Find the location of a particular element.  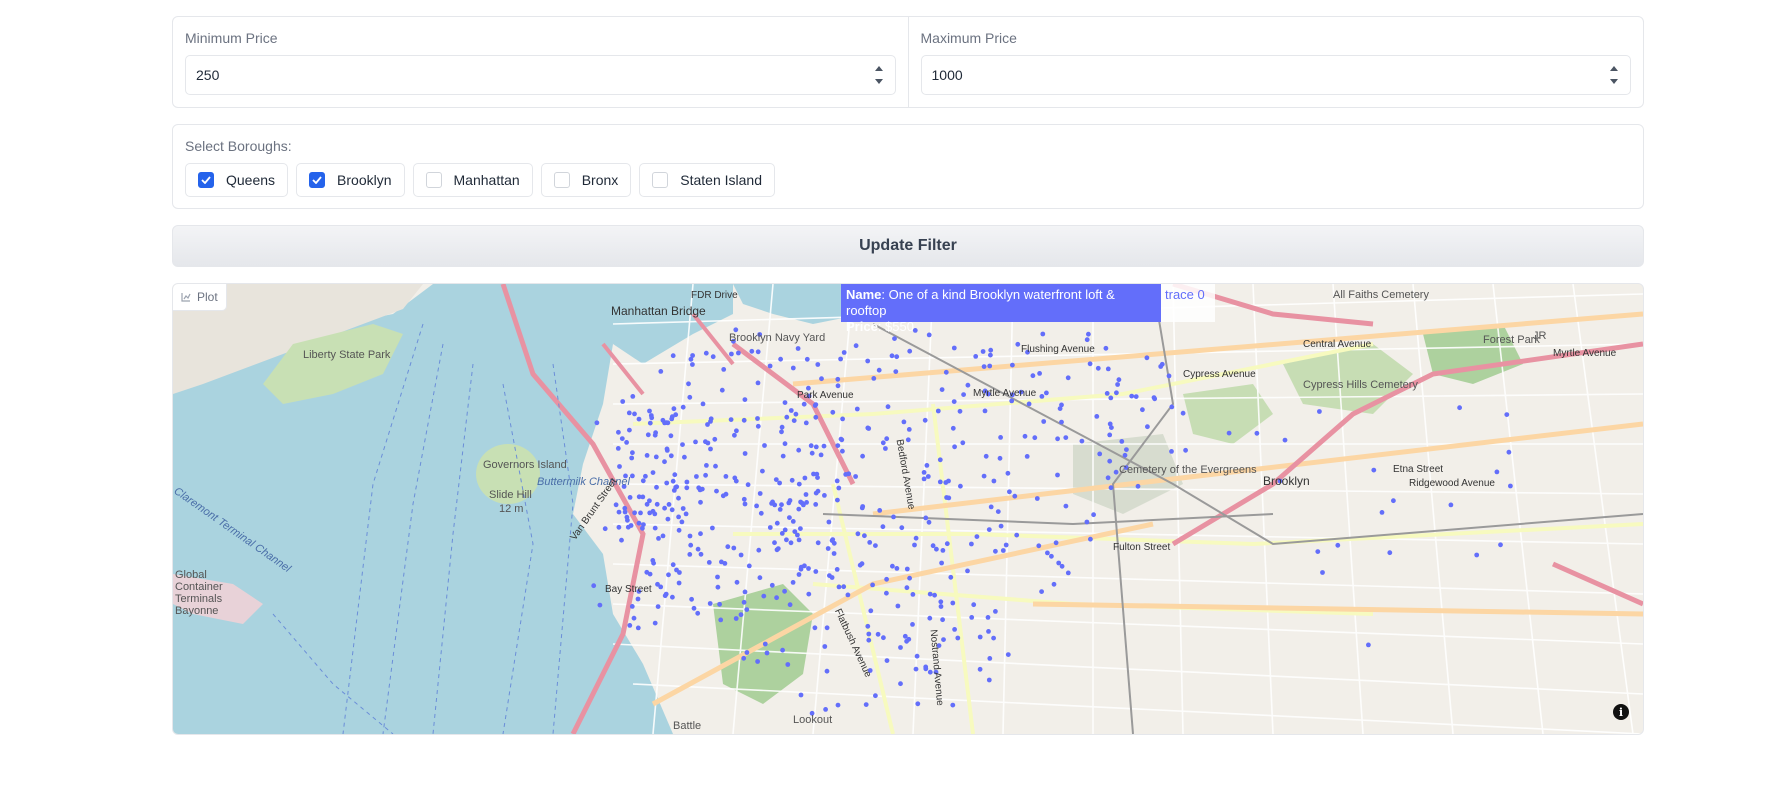

chevron-up-icon is located at coordinates (1614, 68).